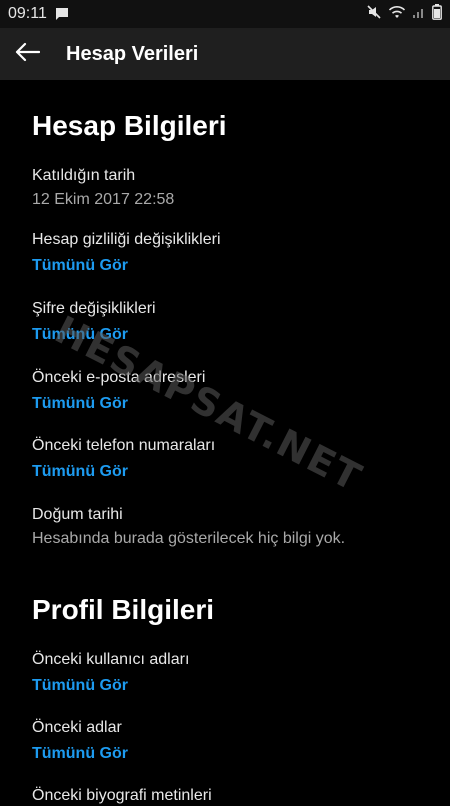  What do you see at coordinates (103, 199) in the screenshot?
I see `item-value: 12 Ekim 2017 22:58` at bounding box center [103, 199].